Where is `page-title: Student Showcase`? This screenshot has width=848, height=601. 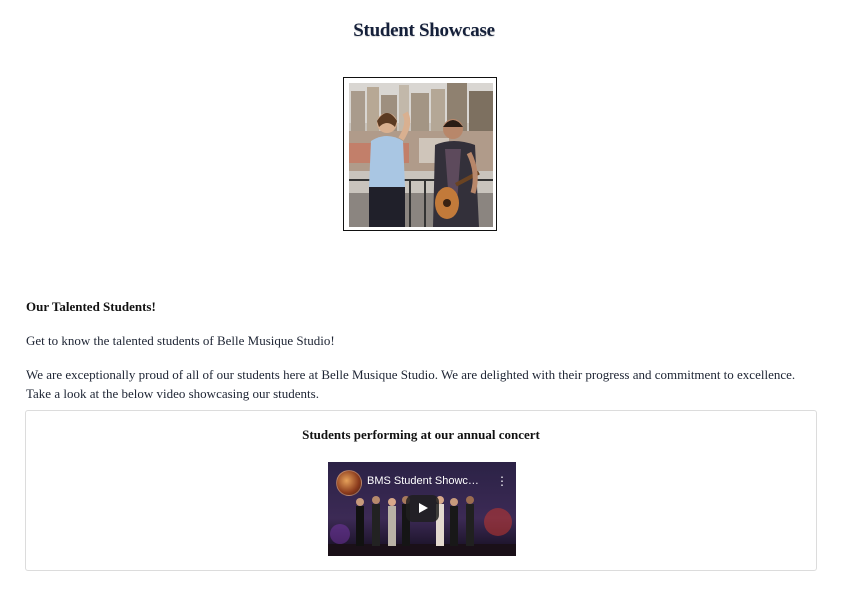
page-title: Student Showcase is located at coordinates (424, 30).